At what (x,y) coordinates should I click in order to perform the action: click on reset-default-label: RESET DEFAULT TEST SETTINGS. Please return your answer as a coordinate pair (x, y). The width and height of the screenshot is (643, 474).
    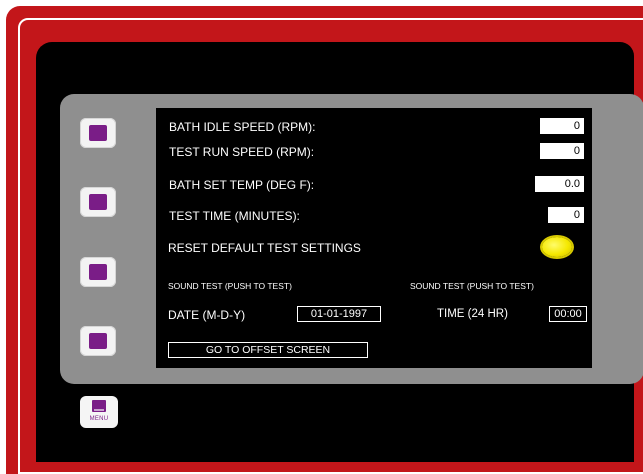
    Looking at the image, I should click on (264, 248).